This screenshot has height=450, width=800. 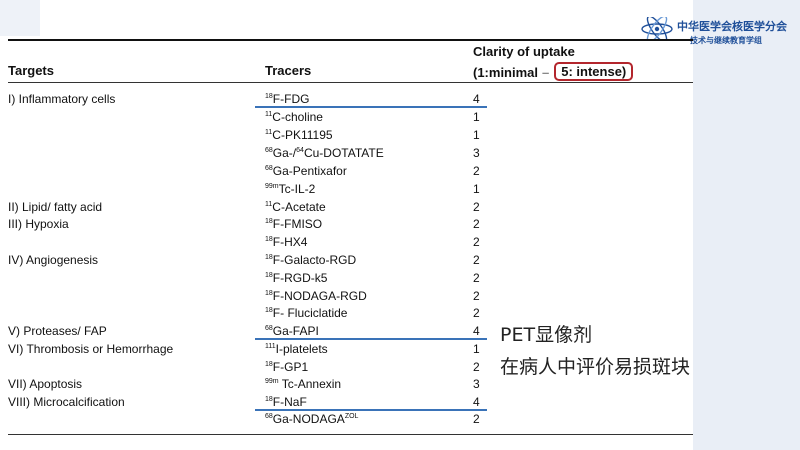 What do you see at coordinates (595, 367) in the screenshot?
I see `annotation-line-2: 在病人中评价易损斑块` at bounding box center [595, 367].